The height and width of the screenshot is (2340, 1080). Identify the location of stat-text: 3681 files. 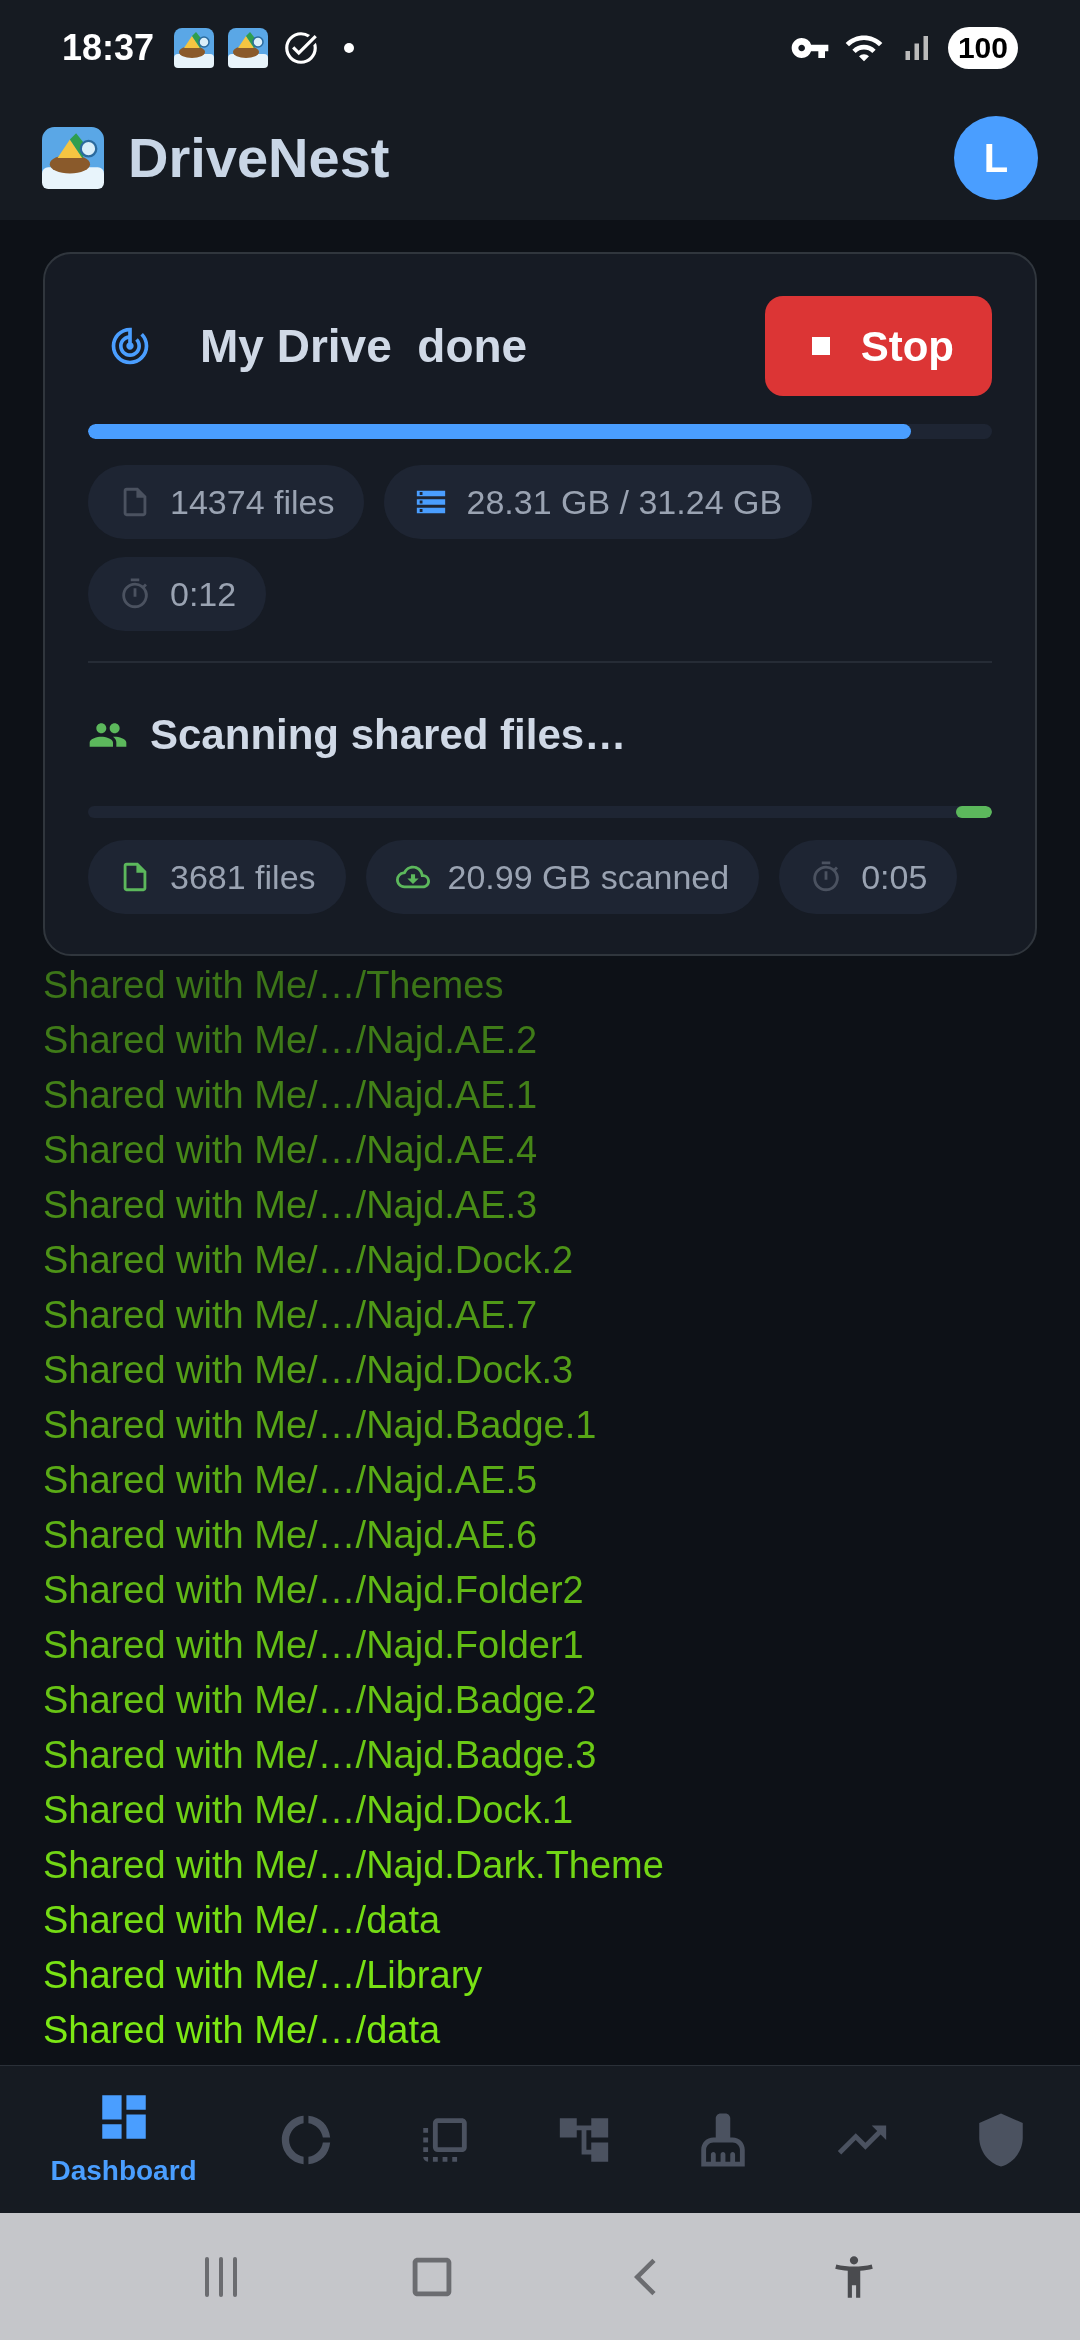
(243, 877).